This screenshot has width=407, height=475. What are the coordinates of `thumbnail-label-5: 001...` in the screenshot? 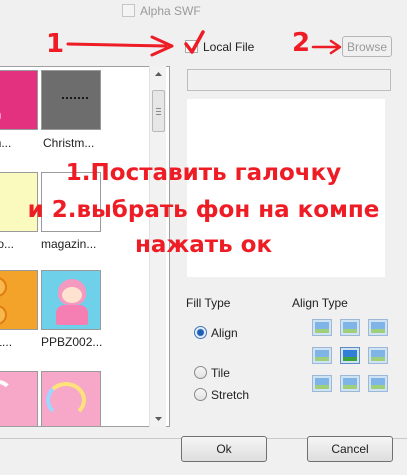 It's located at (6, 342).